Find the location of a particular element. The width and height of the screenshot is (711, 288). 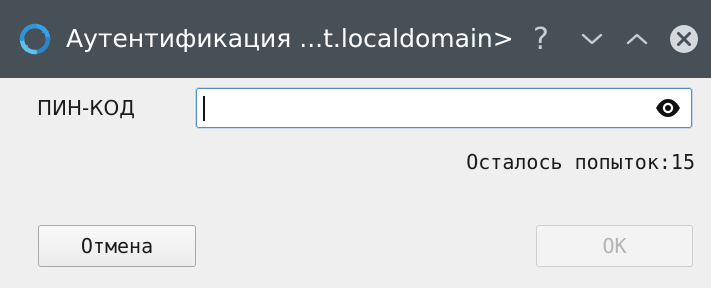

circular-arrows-icon is located at coordinates (35, 39).